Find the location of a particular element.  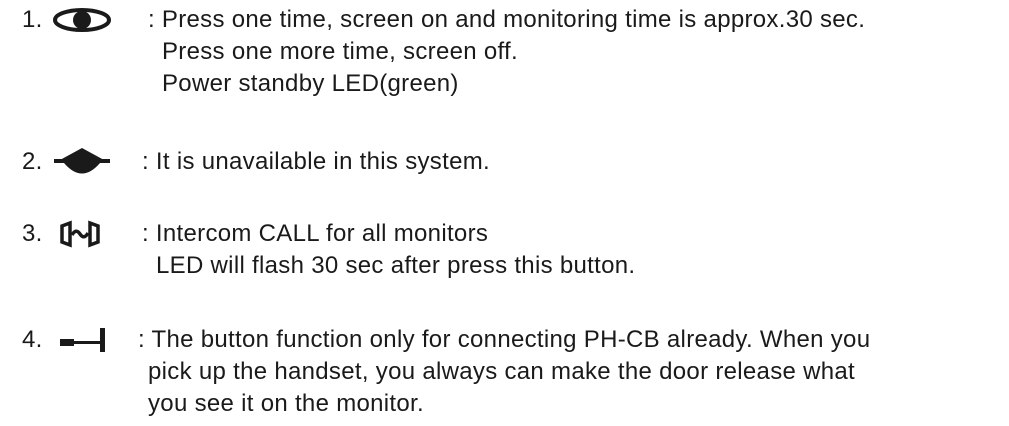

item-text-line: Press one more time, screen off. is located at coordinates (340, 51).